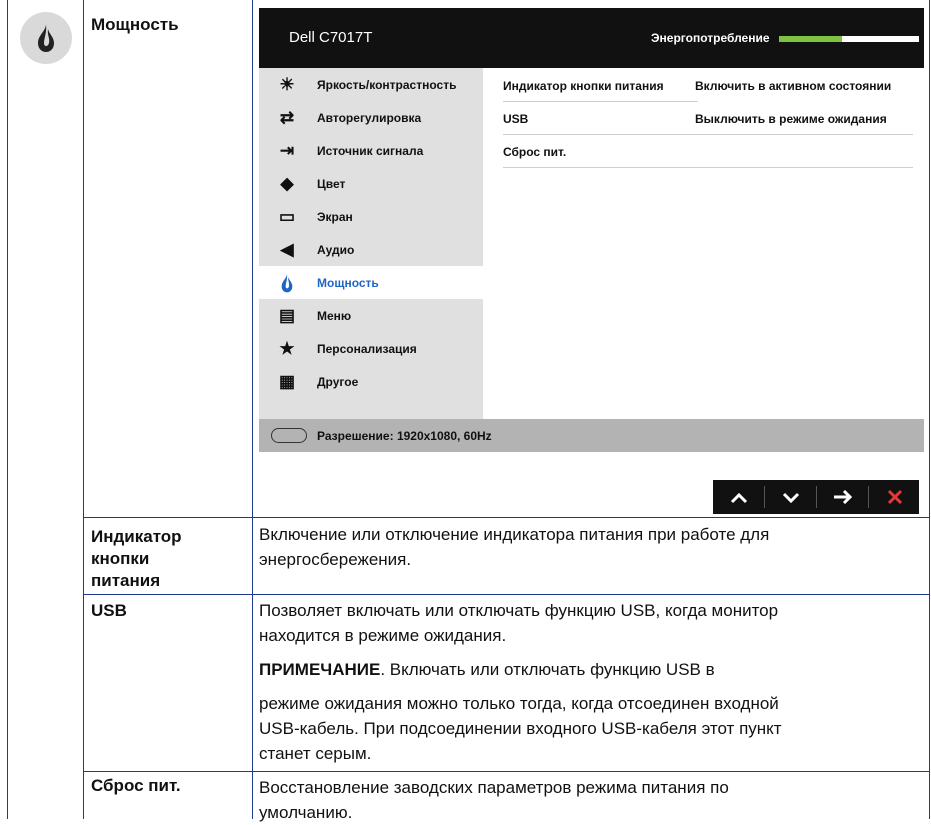 This screenshot has height=825, width=931. I want to click on table-border-right, so click(929, 409).